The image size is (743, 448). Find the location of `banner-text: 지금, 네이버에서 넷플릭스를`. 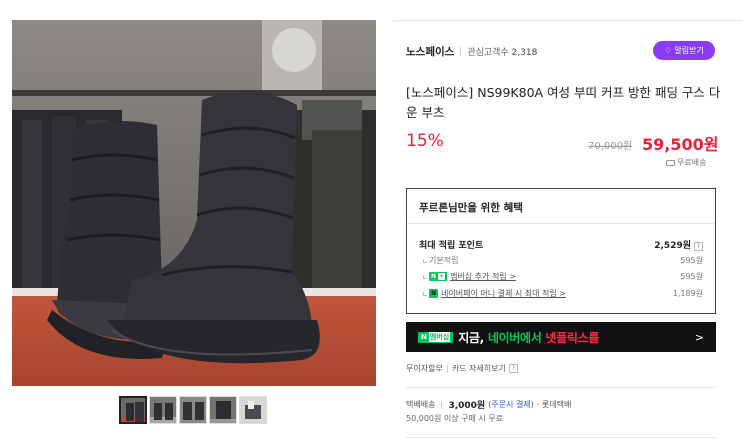

banner-text: 지금, 네이버에서 넷플릭스를 is located at coordinates (528, 337).